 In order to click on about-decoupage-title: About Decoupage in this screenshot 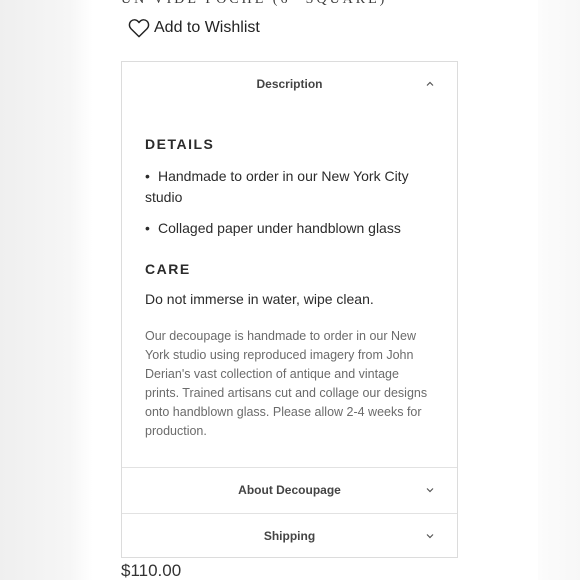, I will do `click(289, 490)`.